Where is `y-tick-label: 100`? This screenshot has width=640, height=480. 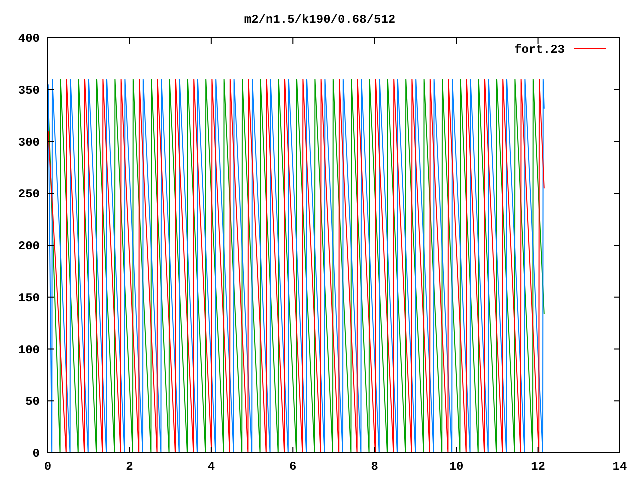
y-tick-label: 100 is located at coordinates (29, 350).